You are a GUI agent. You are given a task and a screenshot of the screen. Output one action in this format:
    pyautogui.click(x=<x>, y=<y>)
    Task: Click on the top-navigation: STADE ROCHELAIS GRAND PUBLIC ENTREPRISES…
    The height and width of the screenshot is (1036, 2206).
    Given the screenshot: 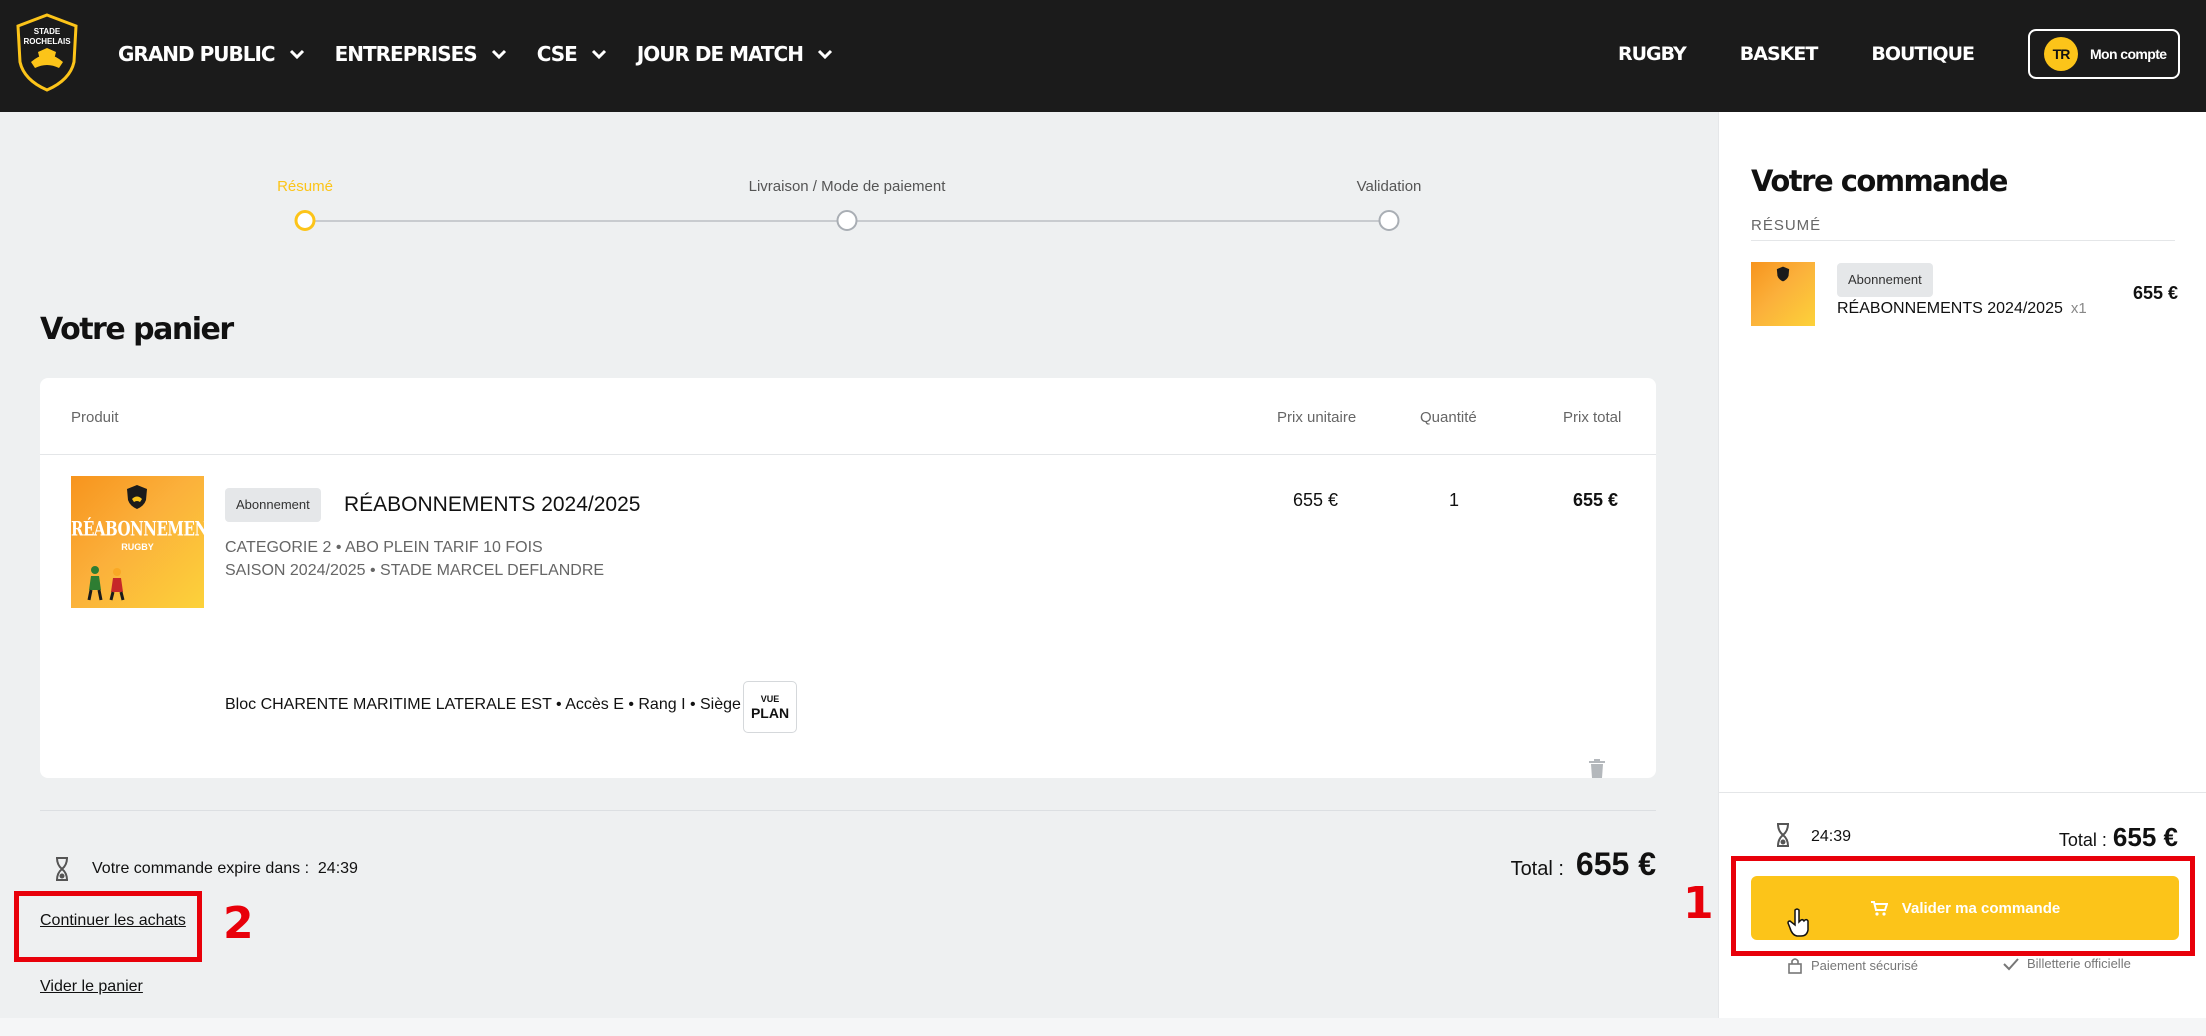 What is the action you would take?
    pyautogui.click(x=1103, y=56)
    